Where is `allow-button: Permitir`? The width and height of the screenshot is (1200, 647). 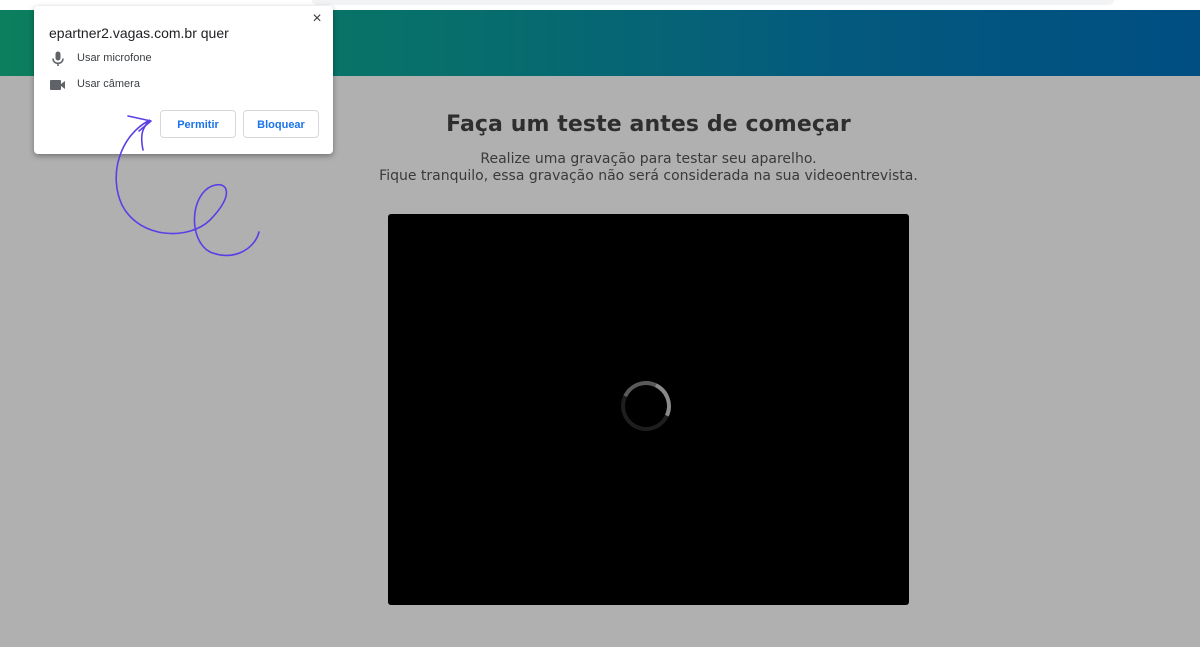
allow-button: Permitir is located at coordinates (198, 124).